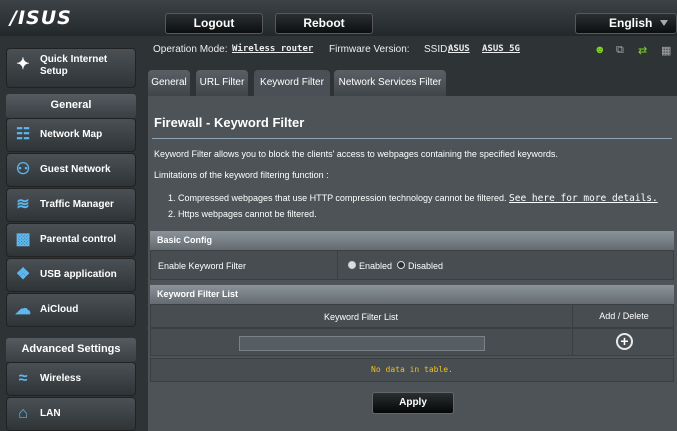 This screenshot has height=431, width=677. Describe the element at coordinates (23, 413) in the screenshot. I see `home-icon: ⌂` at that location.